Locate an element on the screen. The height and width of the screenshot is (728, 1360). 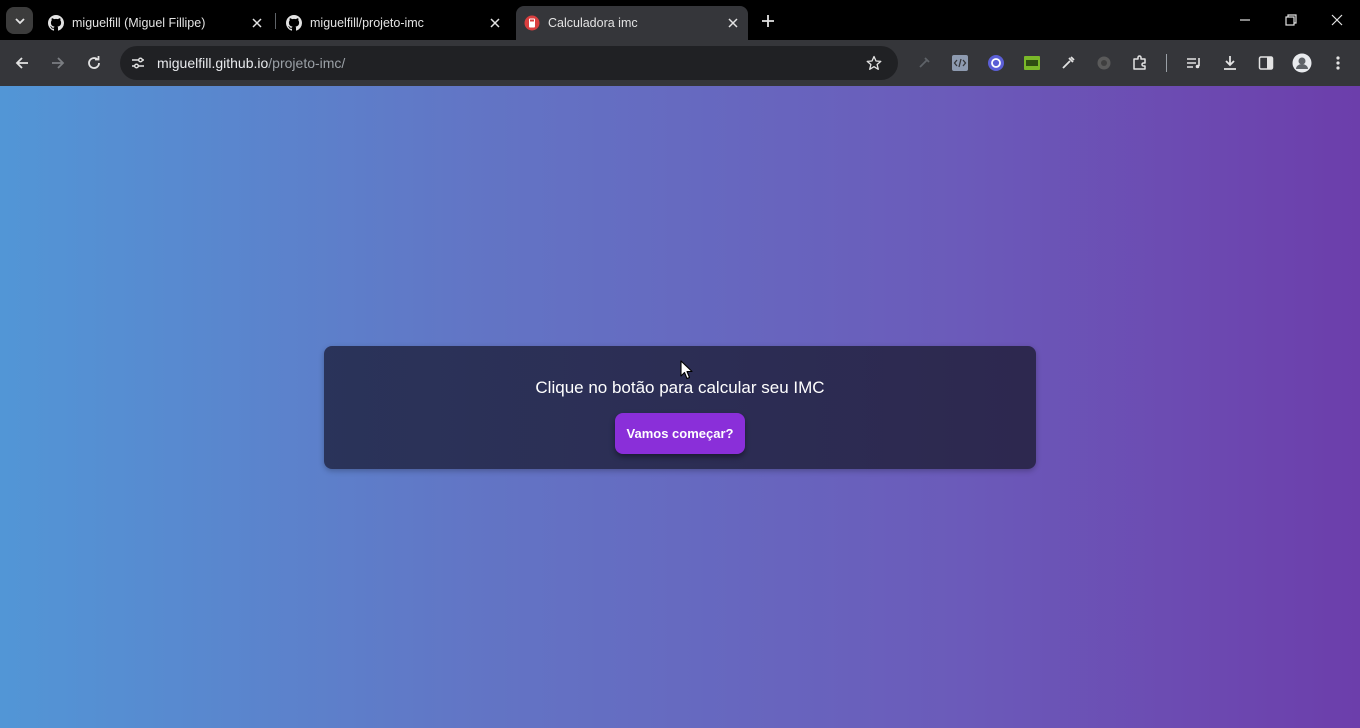
side-panel-icon is located at coordinates (1266, 63).